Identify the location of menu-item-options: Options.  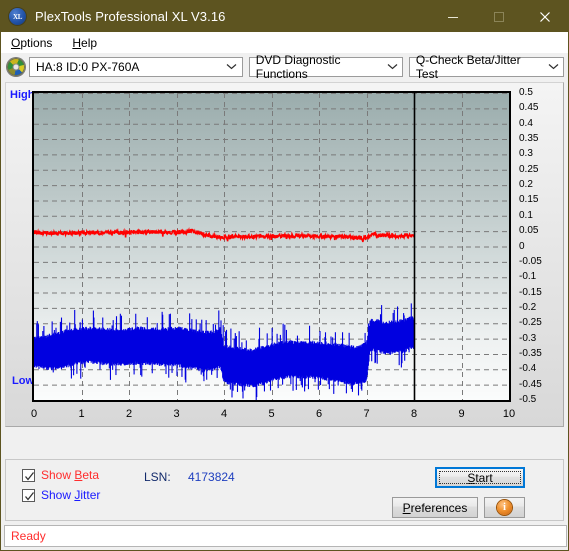
(35, 43).